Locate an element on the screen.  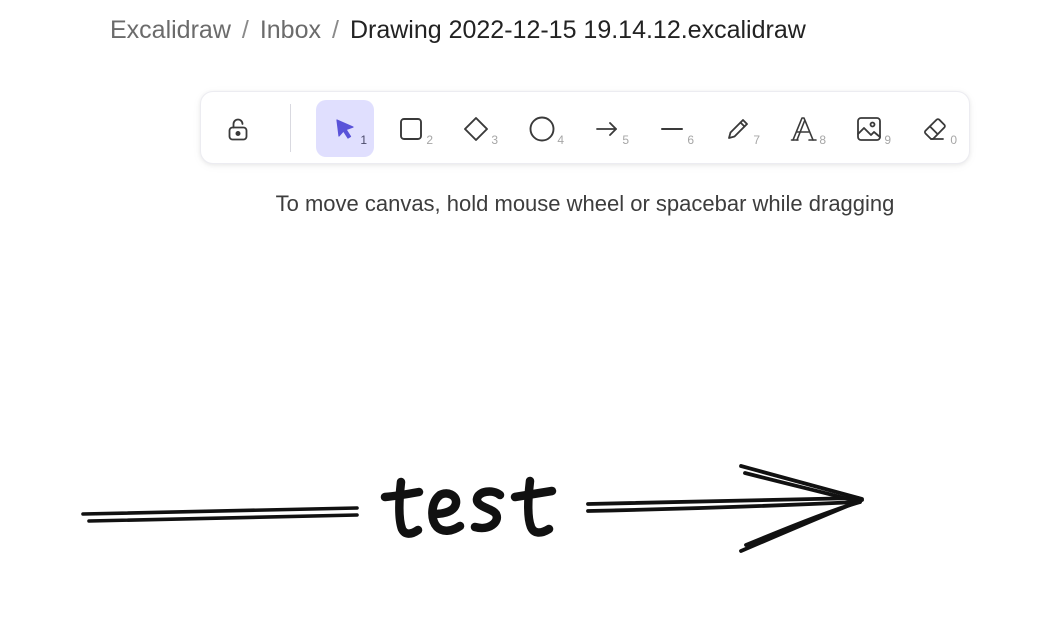
text-element-test is located at coordinates (468, 507).